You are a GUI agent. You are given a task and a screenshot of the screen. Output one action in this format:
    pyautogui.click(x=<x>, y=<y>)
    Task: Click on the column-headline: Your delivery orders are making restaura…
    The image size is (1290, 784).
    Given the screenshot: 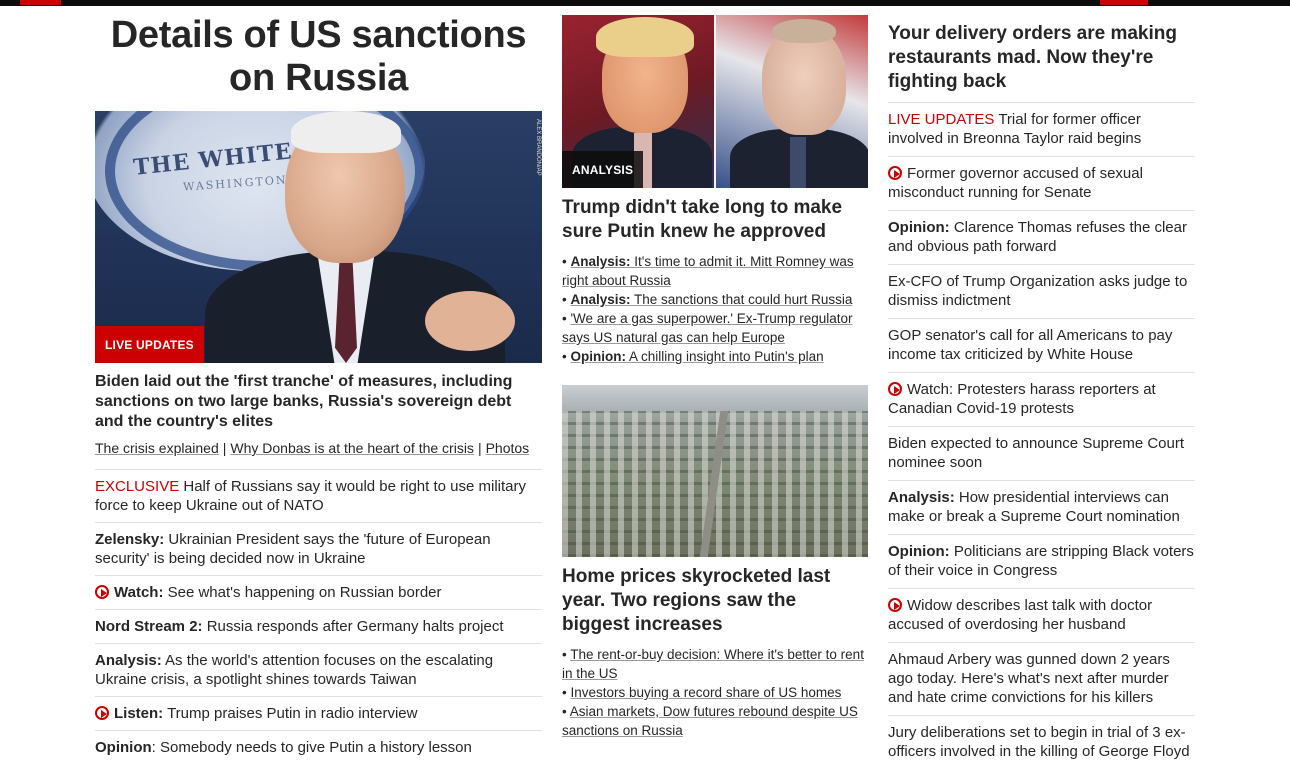 What is the action you would take?
    pyautogui.click(x=1041, y=58)
    